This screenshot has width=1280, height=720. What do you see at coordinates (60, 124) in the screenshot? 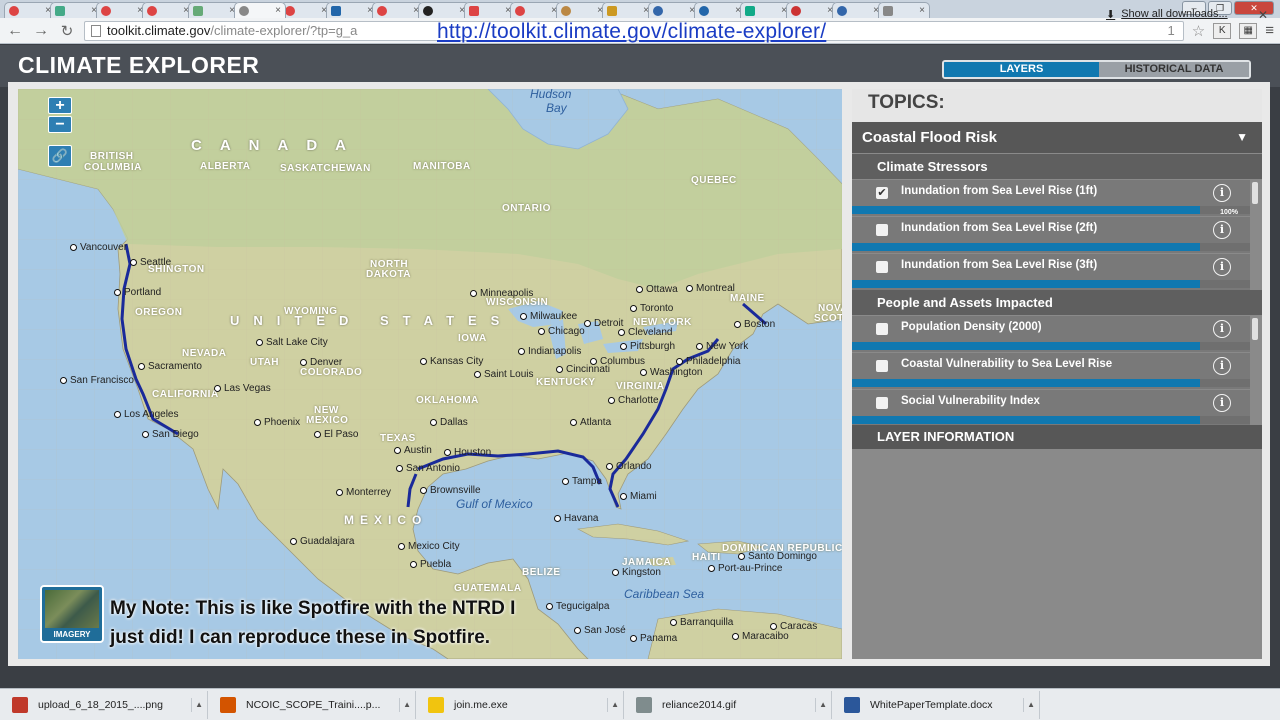
I see `zoom-out-button: −` at bounding box center [60, 124].